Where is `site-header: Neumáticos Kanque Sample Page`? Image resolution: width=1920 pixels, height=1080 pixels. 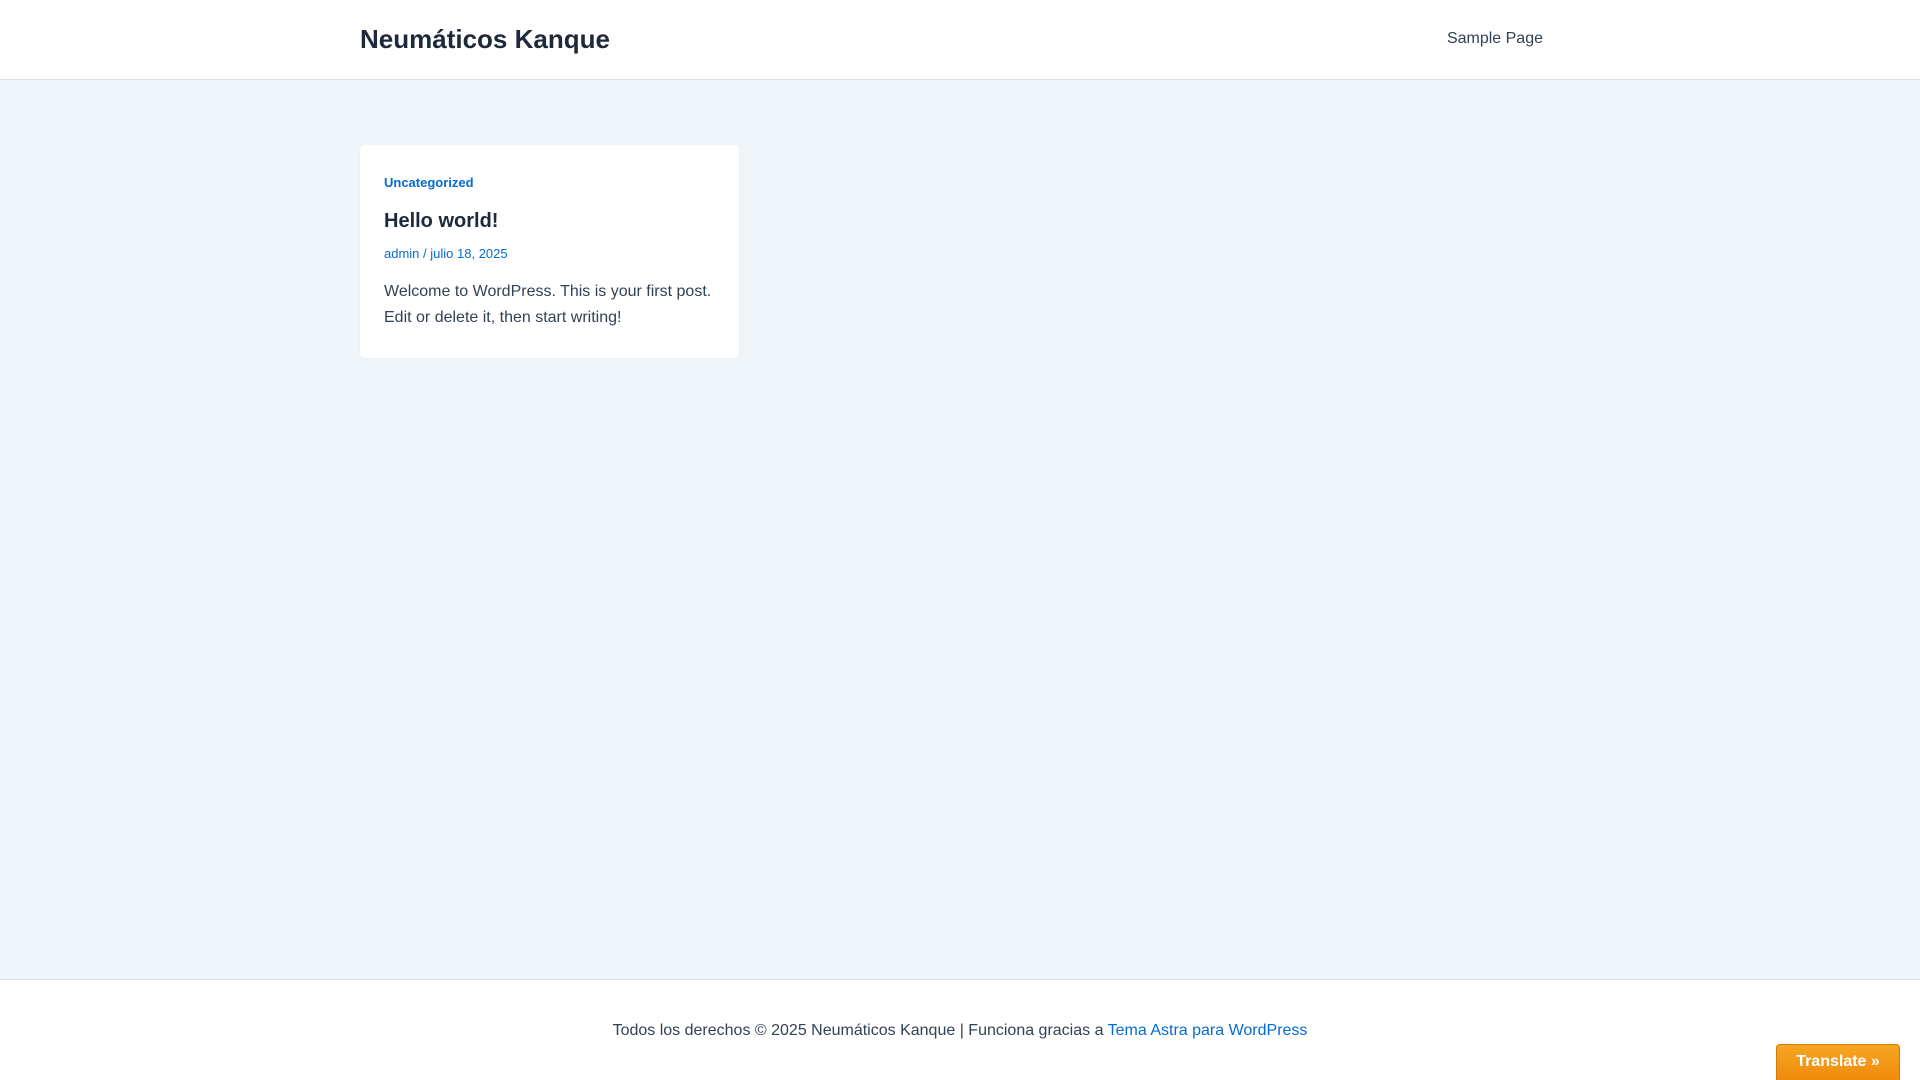 site-header: Neumáticos Kanque Sample Page is located at coordinates (960, 40).